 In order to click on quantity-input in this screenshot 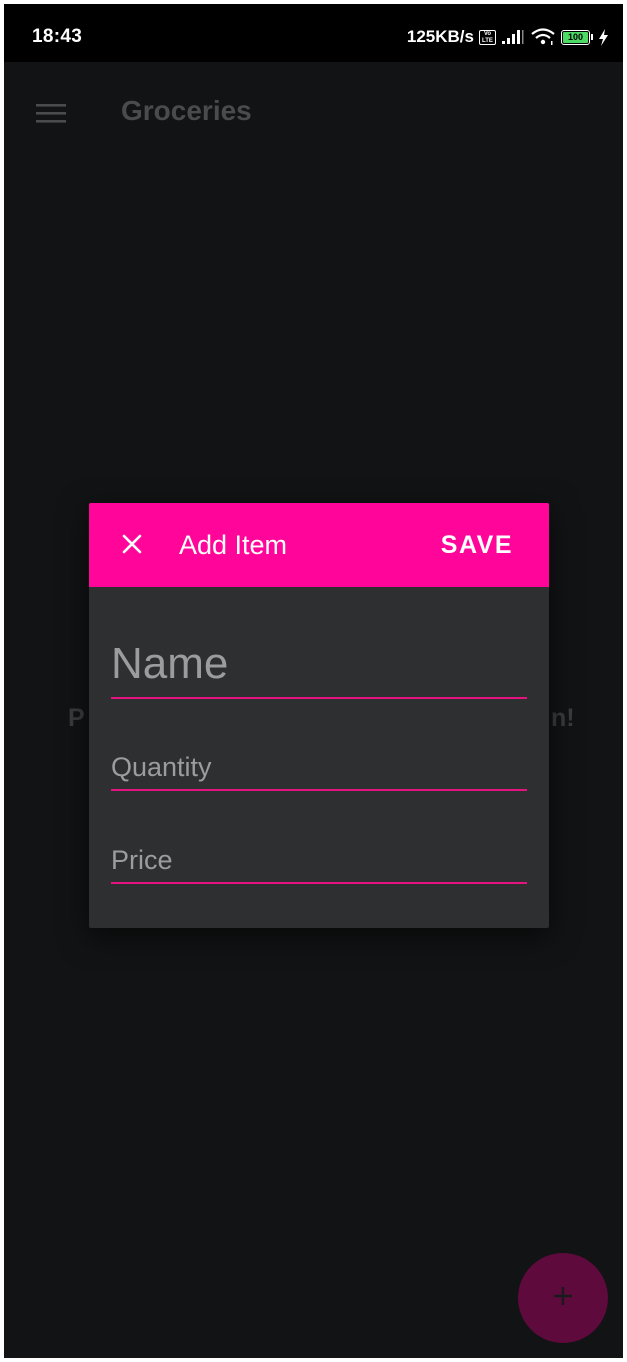, I will do `click(319, 767)`.